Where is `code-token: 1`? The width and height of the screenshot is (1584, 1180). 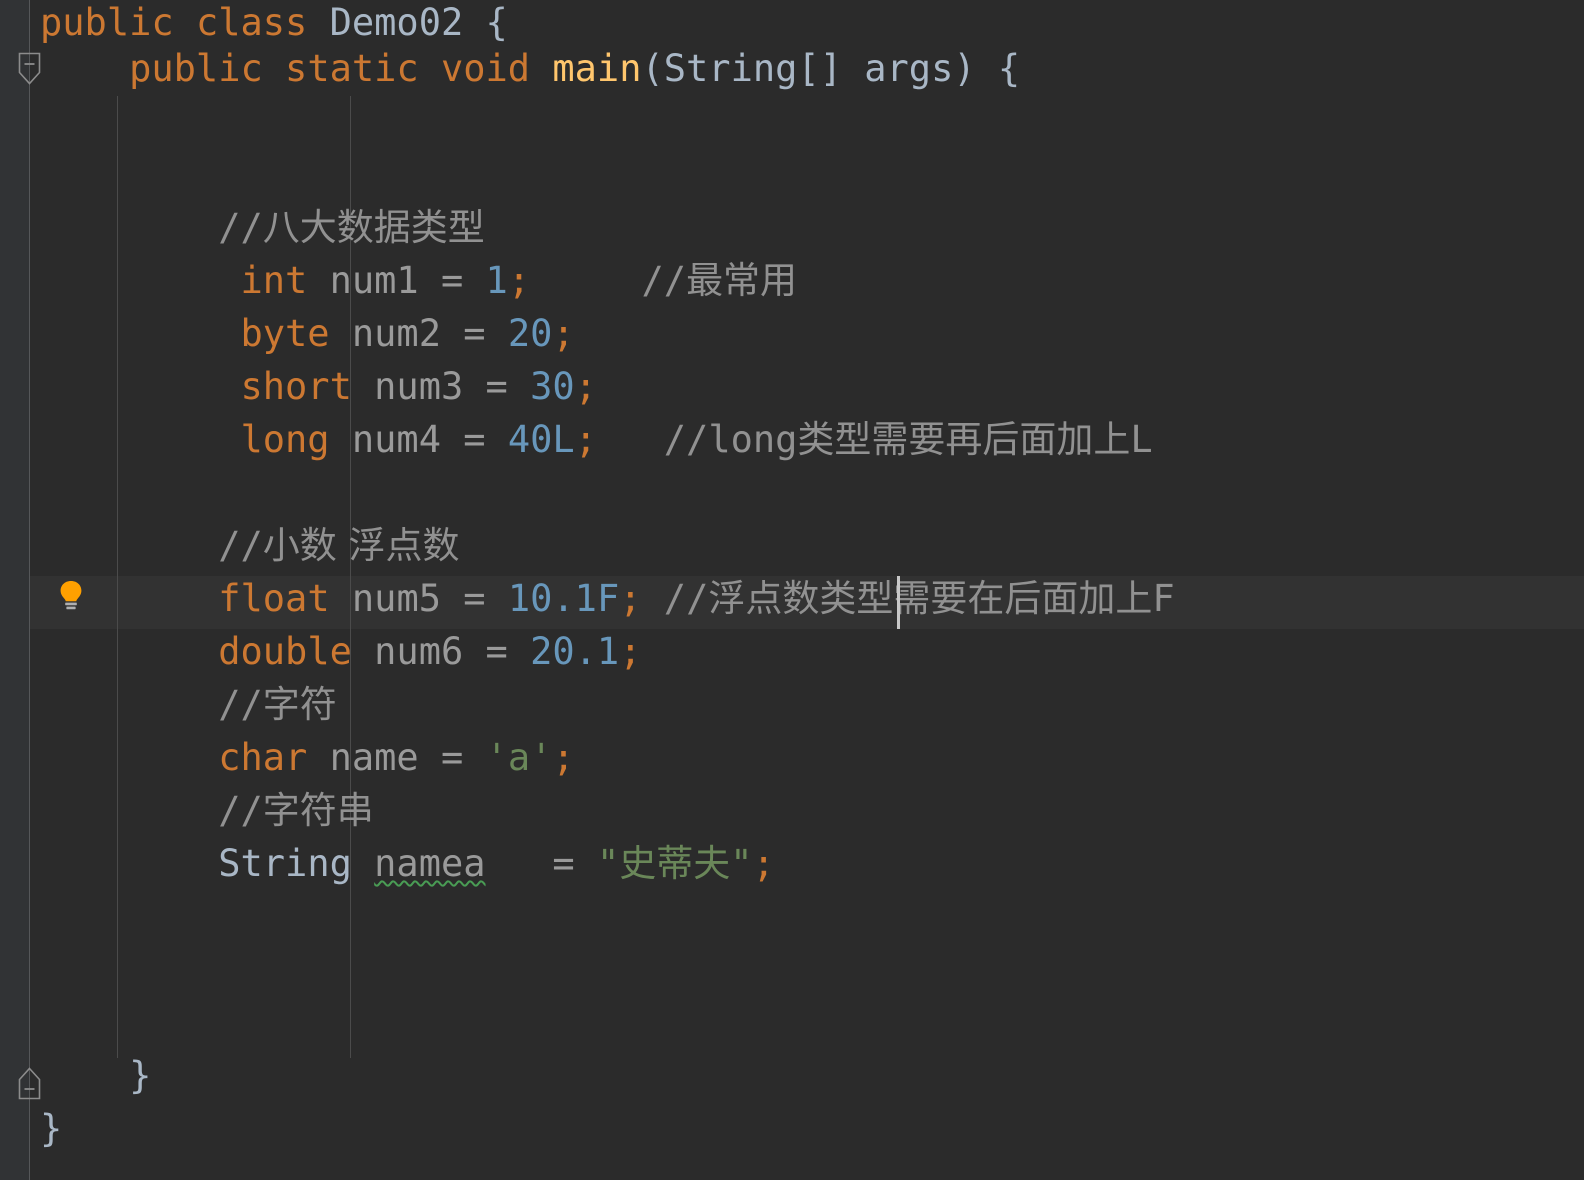 code-token: 1 is located at coordinates (496, 280).